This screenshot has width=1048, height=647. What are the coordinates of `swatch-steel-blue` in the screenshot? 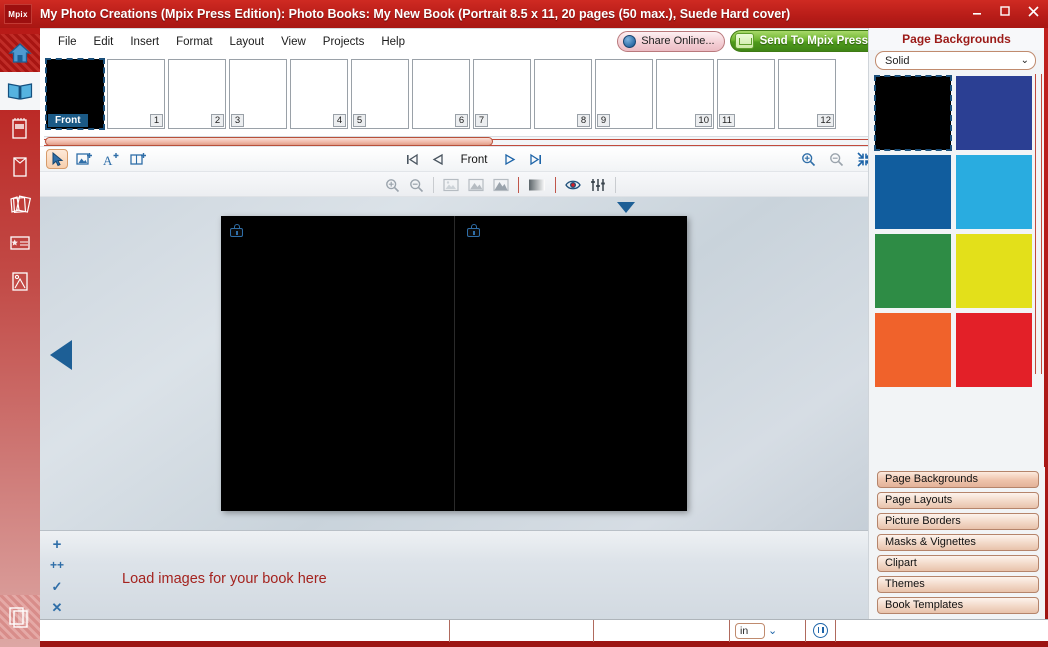 It's located at (913, 192).